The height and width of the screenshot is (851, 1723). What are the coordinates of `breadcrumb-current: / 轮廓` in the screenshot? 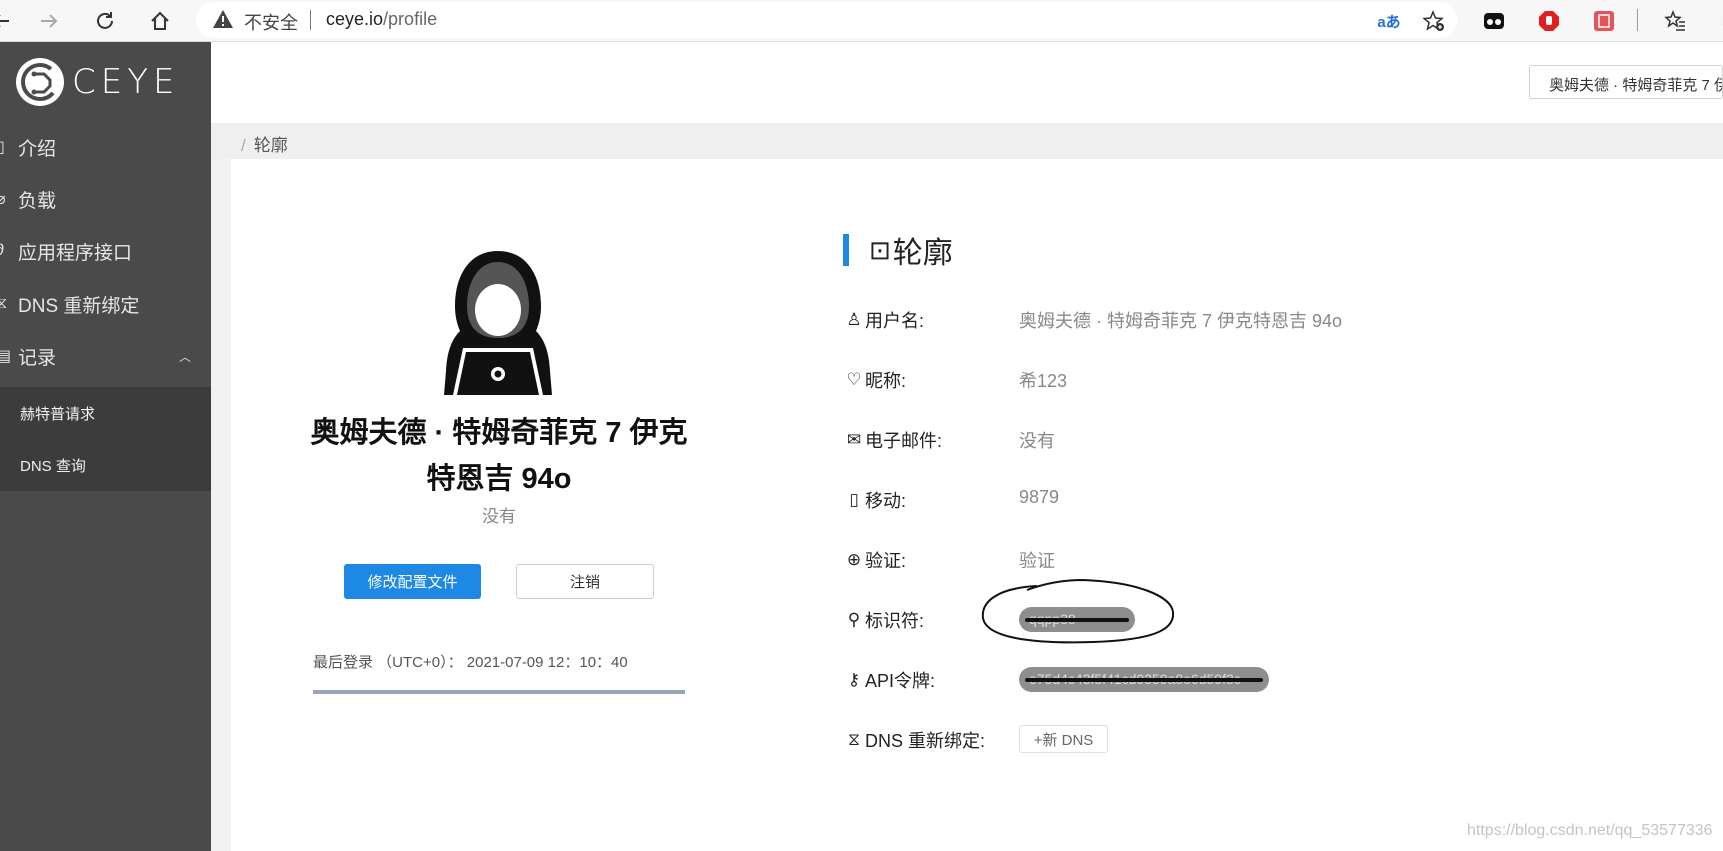 It's located at (264, 143).